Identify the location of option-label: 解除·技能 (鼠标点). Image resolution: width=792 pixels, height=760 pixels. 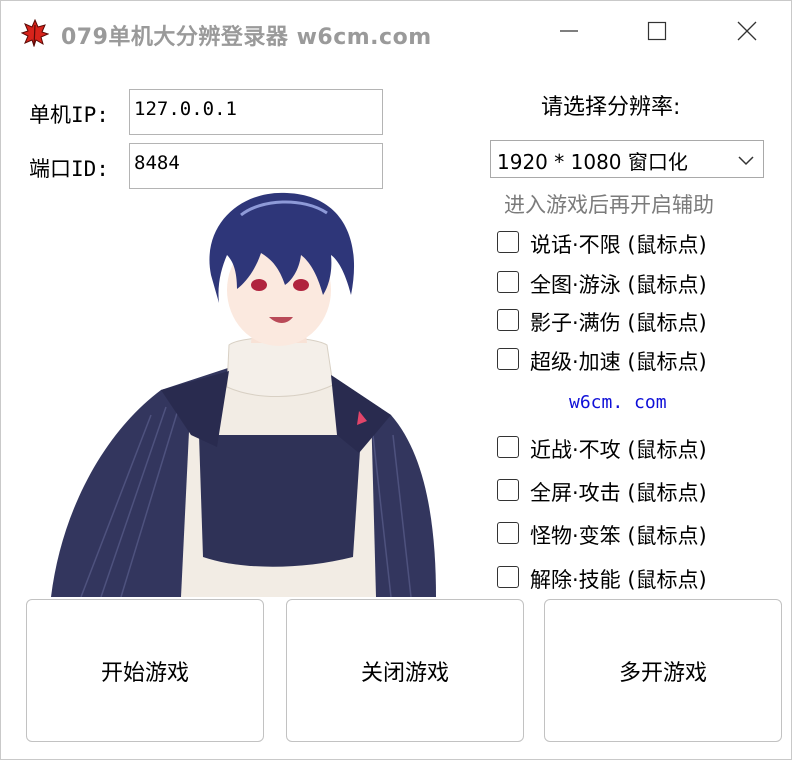
(618, 580).